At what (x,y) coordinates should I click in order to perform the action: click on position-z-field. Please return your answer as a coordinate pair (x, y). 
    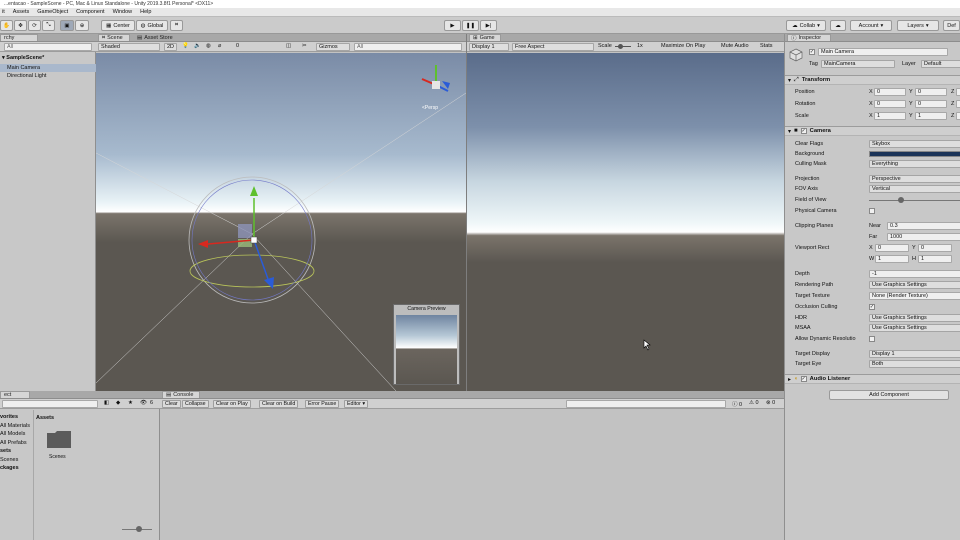
    Looking at the image, I should click on (958, 92).